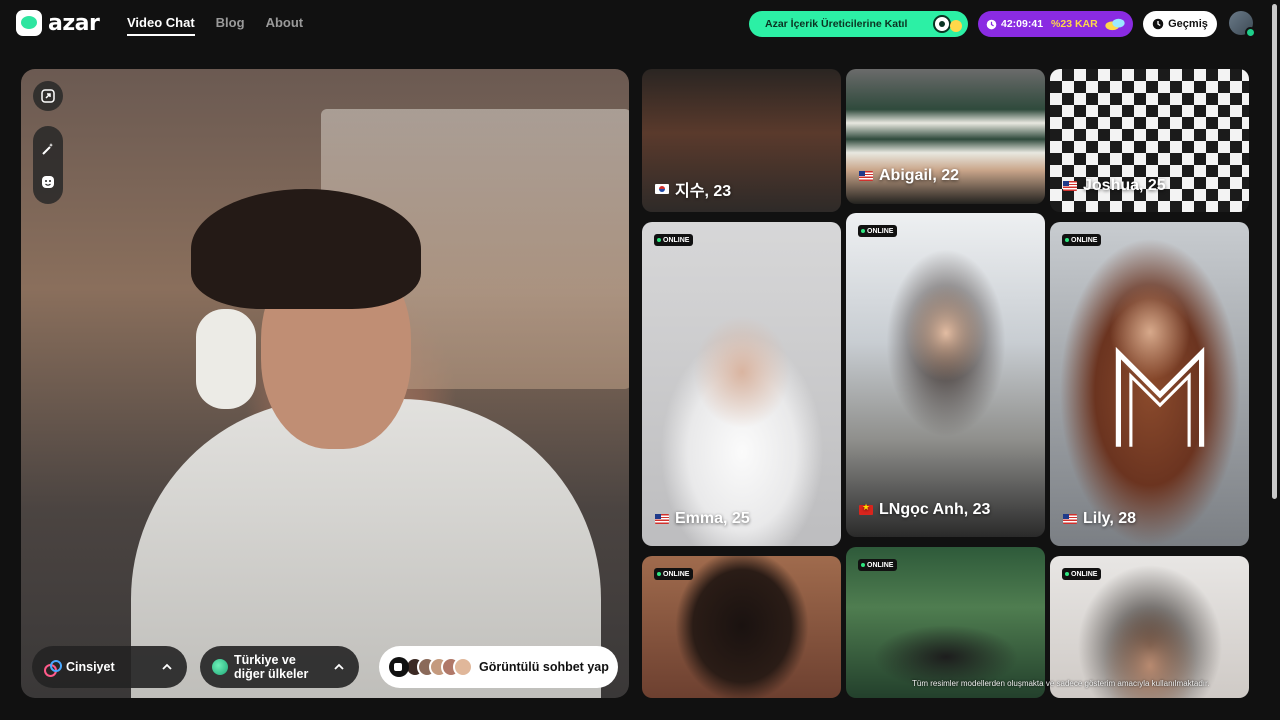 The image size is (1280, 720). What do you see at coordinates (48, 182) in the screenshot?
I see `face-mask-icon` at bounding box center [48, 182].